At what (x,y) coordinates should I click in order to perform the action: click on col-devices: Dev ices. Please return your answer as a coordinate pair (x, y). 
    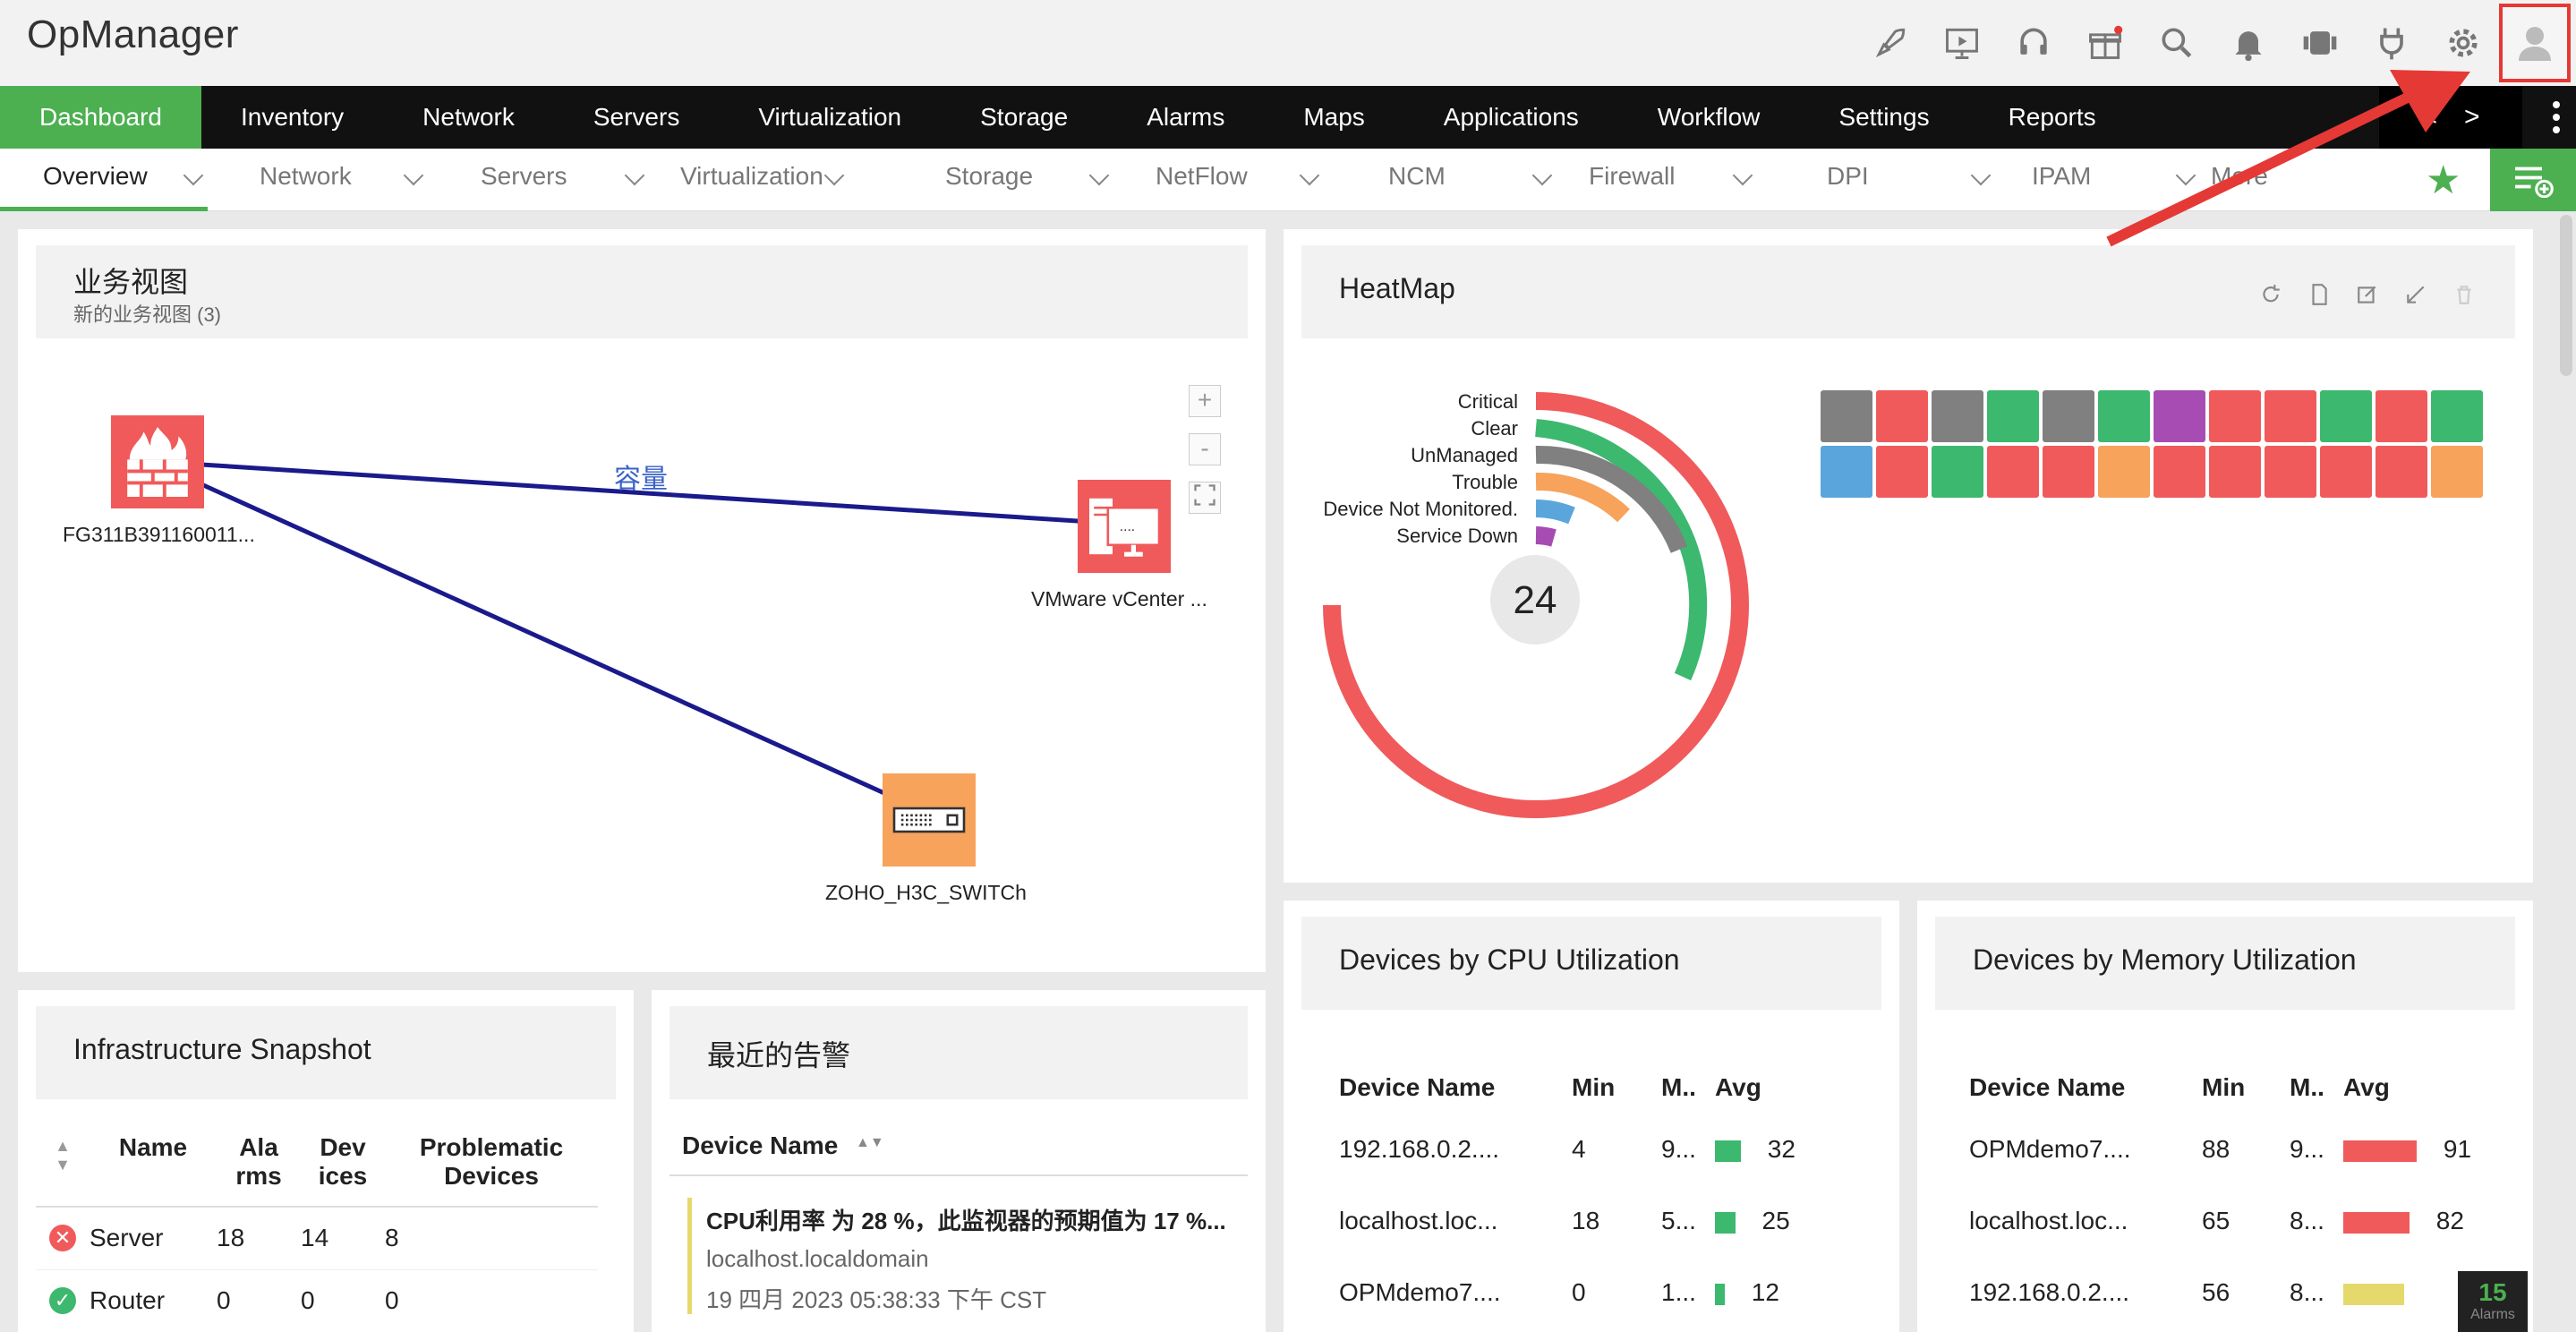
    Looking at the image, I should click on (343, 1162).